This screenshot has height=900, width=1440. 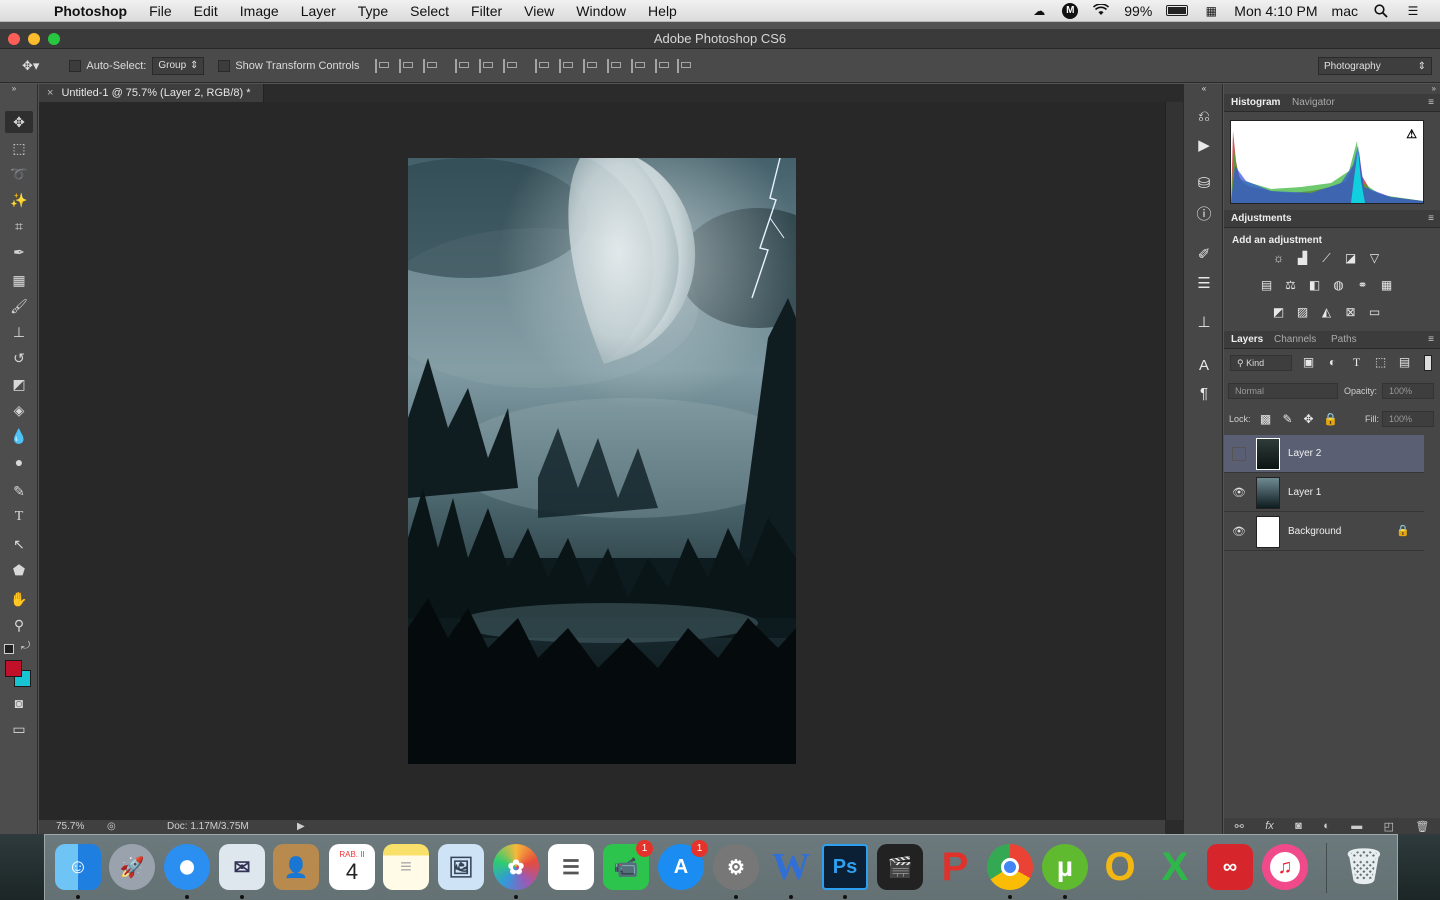 What do you see at coordinates (684, 65) in the screenshot?
I see `auto-align-layers-icon` at bounding box center [684, 65].